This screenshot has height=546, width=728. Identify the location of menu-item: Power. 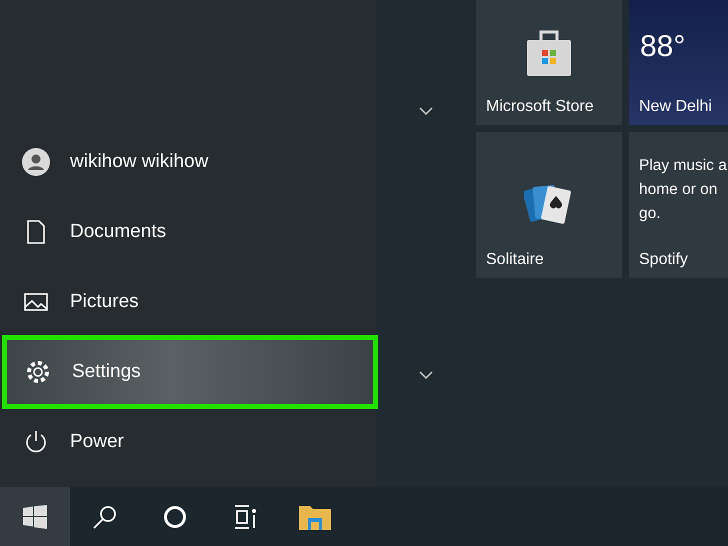
(188, 442).